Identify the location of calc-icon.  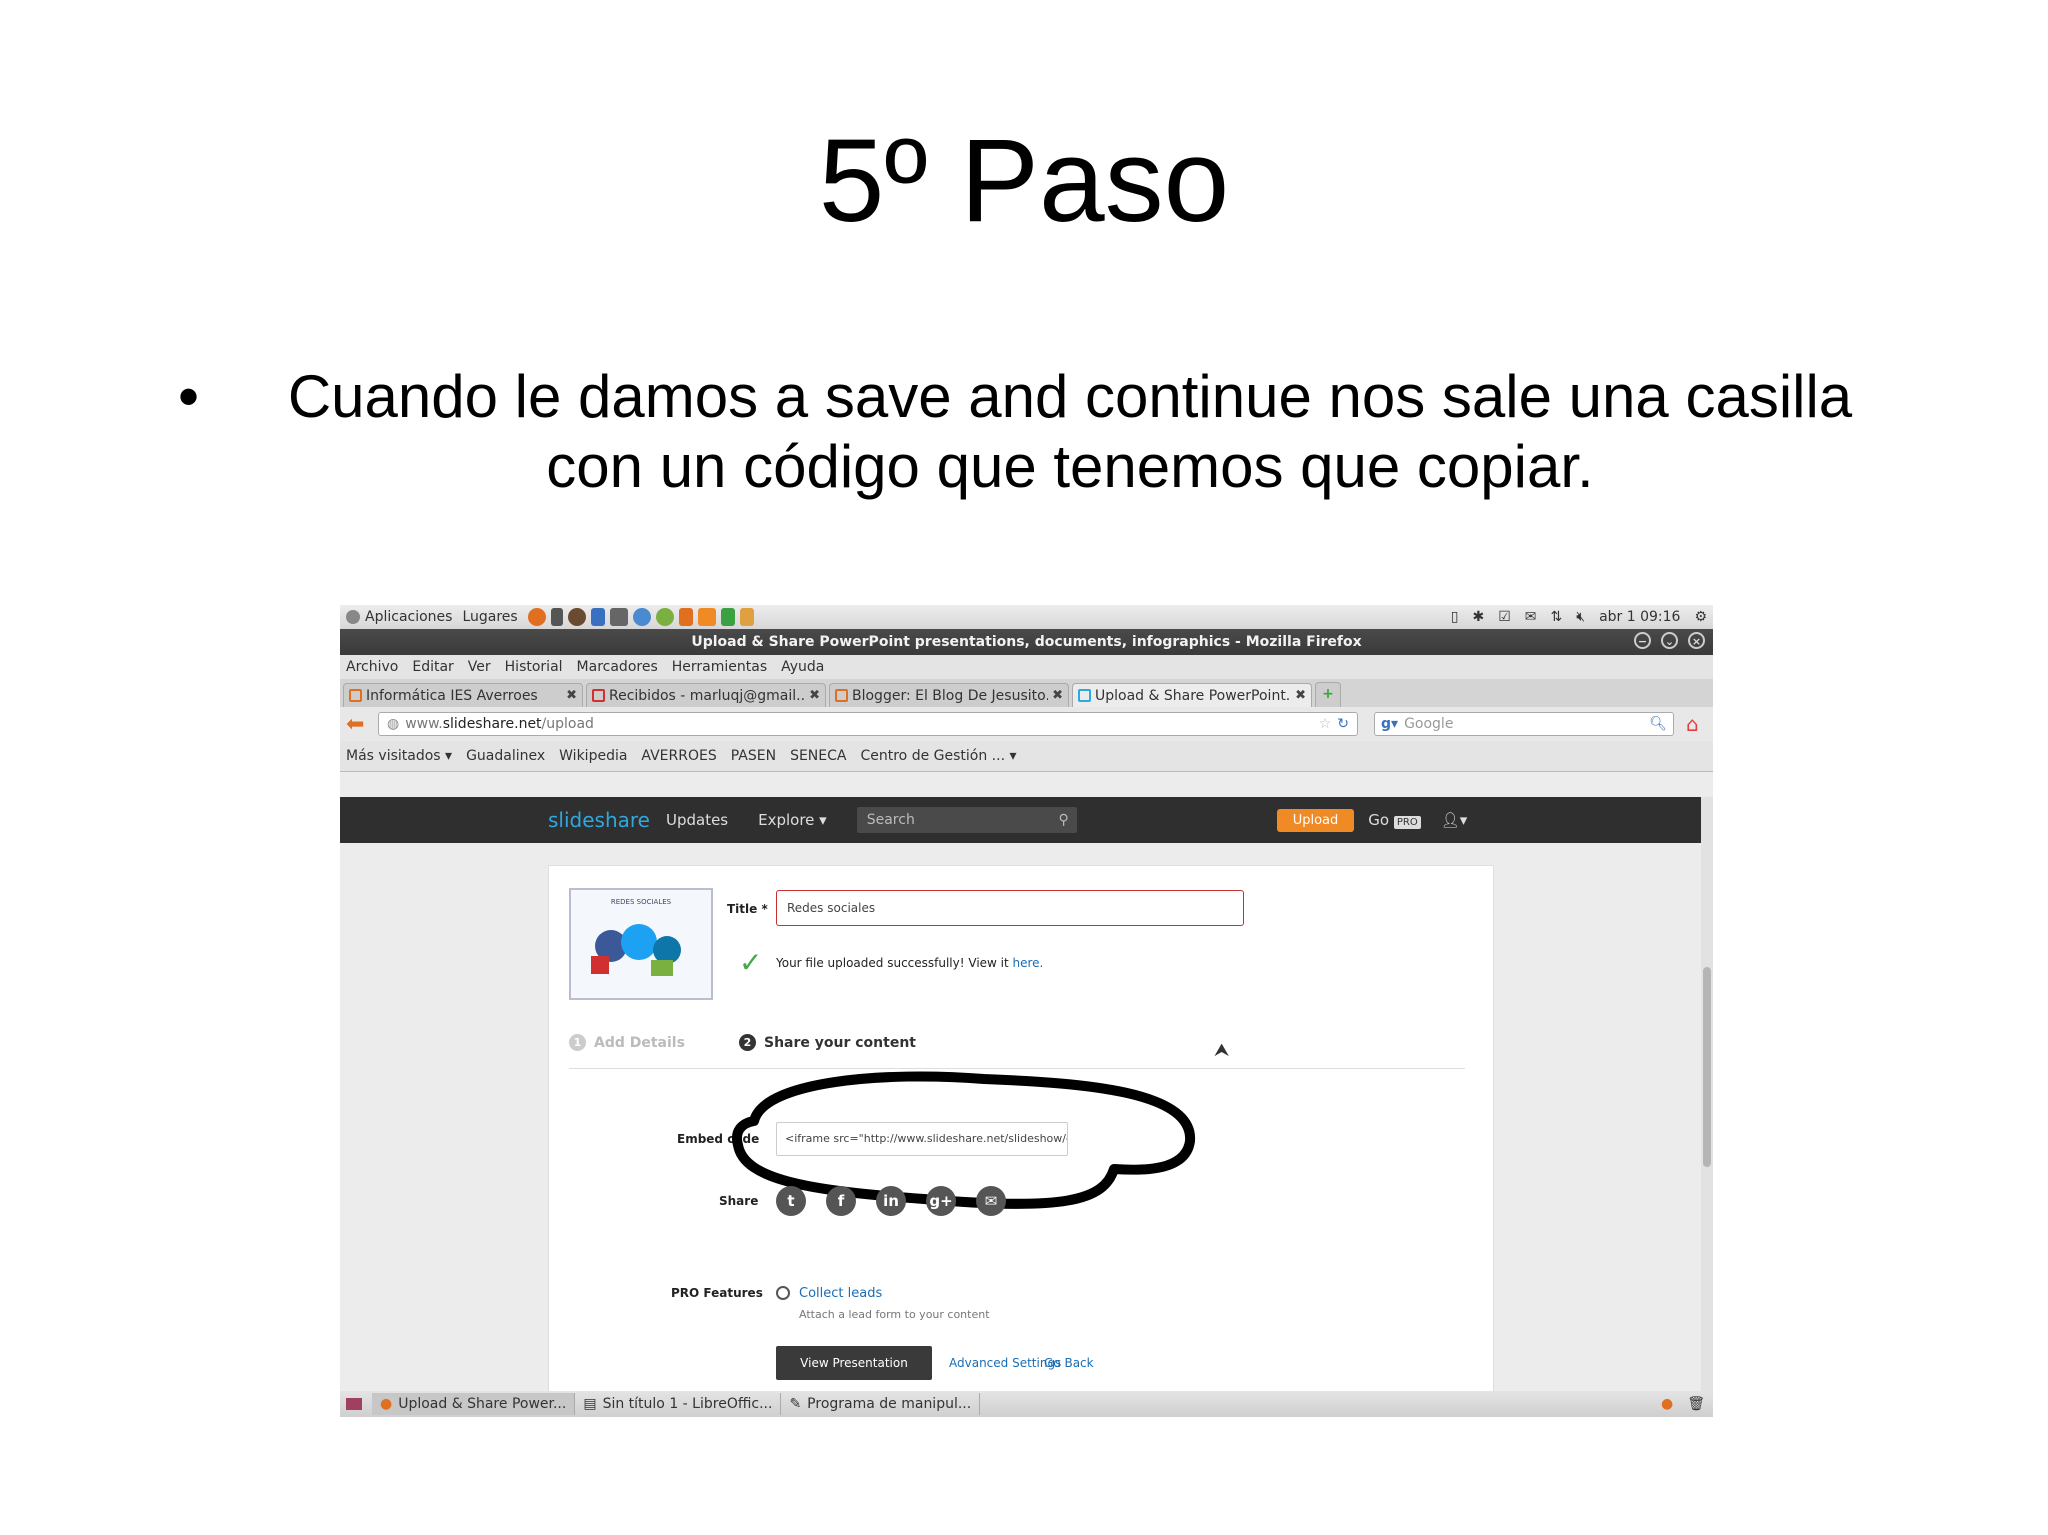
(727, 617).